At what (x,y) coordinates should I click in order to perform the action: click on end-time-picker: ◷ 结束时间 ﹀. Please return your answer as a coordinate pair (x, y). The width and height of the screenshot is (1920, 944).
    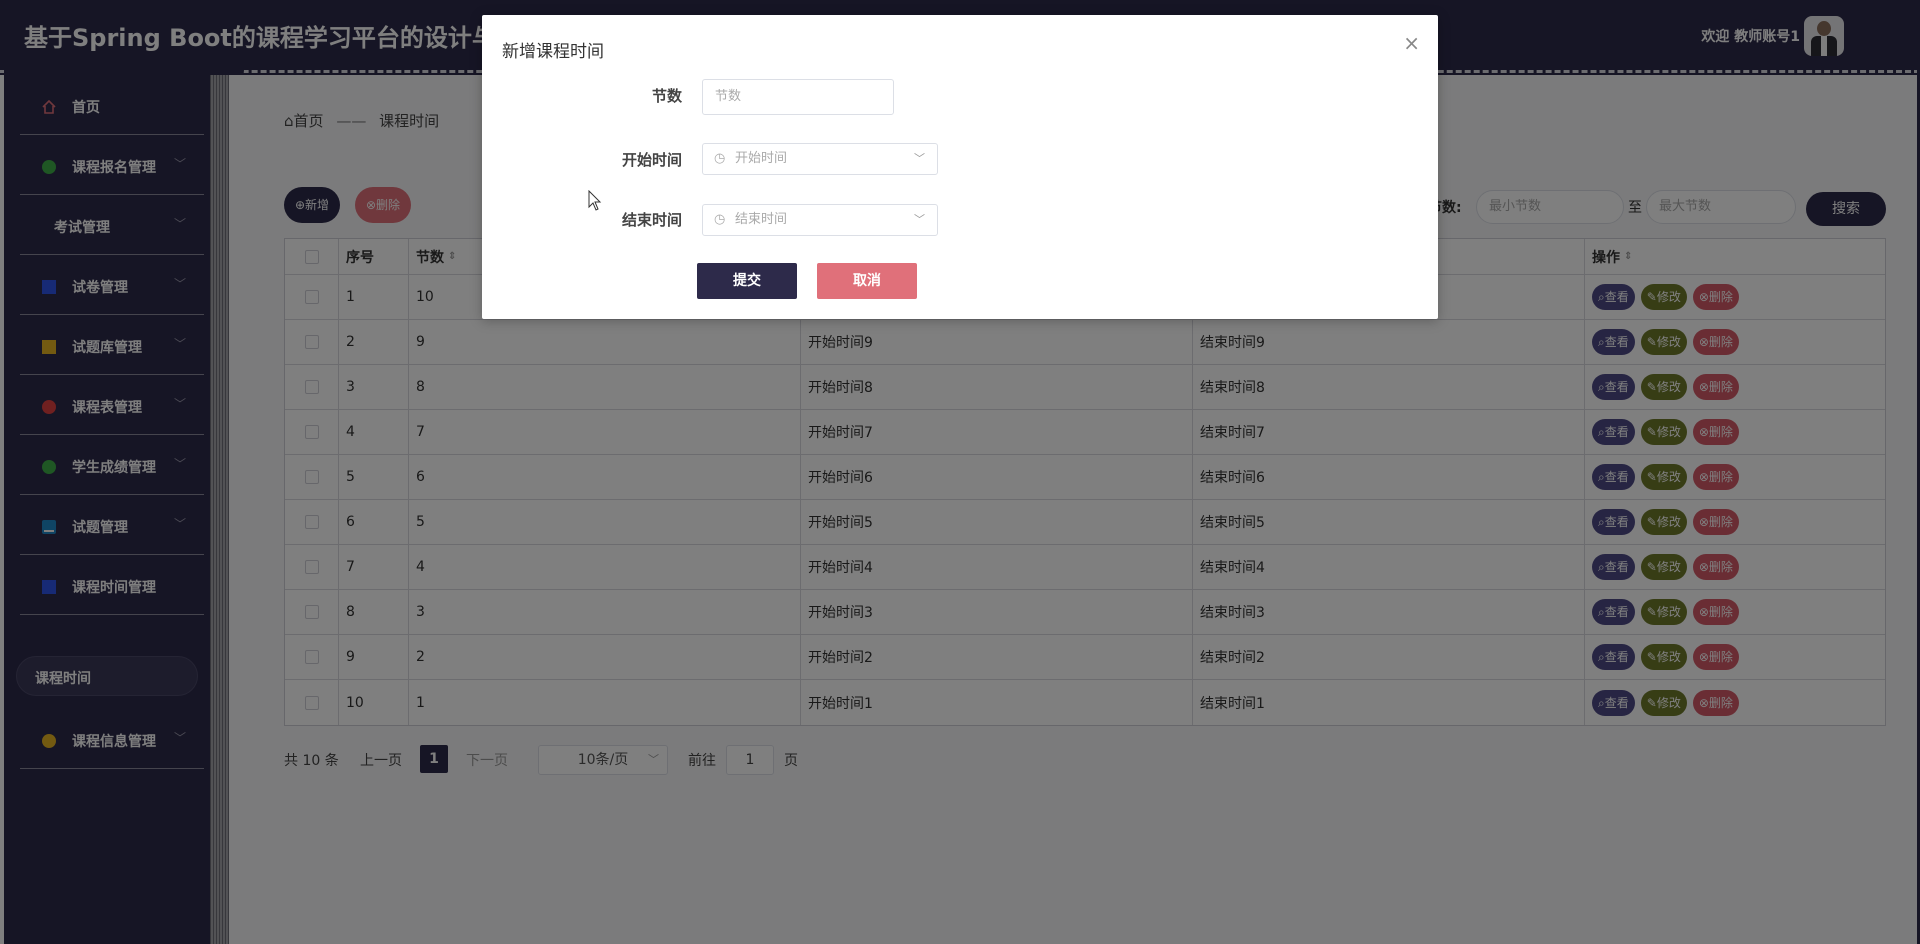
    Looking at the image, I should click on (820, 220).